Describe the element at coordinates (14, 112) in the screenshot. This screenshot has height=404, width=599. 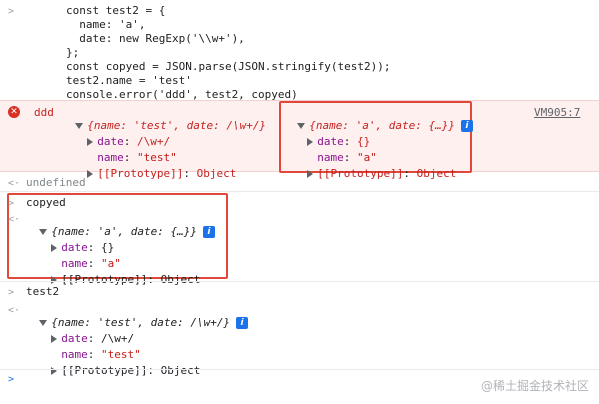
I see `error-icon: ✕` at that location.